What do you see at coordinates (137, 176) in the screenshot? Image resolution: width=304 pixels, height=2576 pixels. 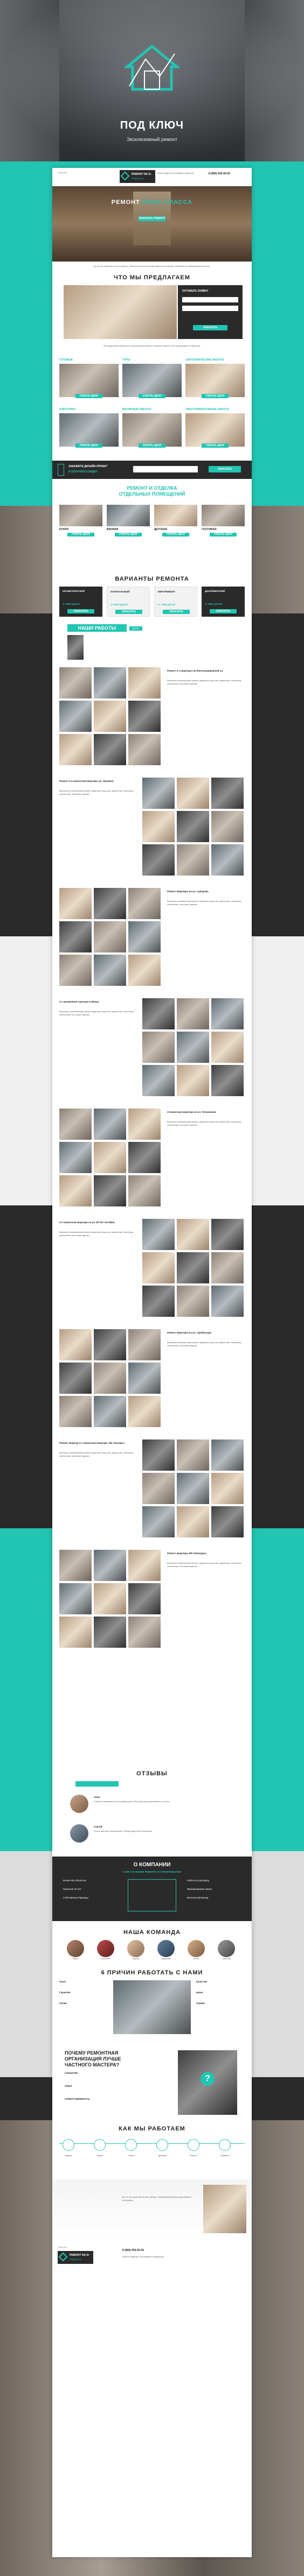 I see `header-logo: РЕМОНТ НА 5+ ПОДОЛЬСК` at bounding box center [137, 176].